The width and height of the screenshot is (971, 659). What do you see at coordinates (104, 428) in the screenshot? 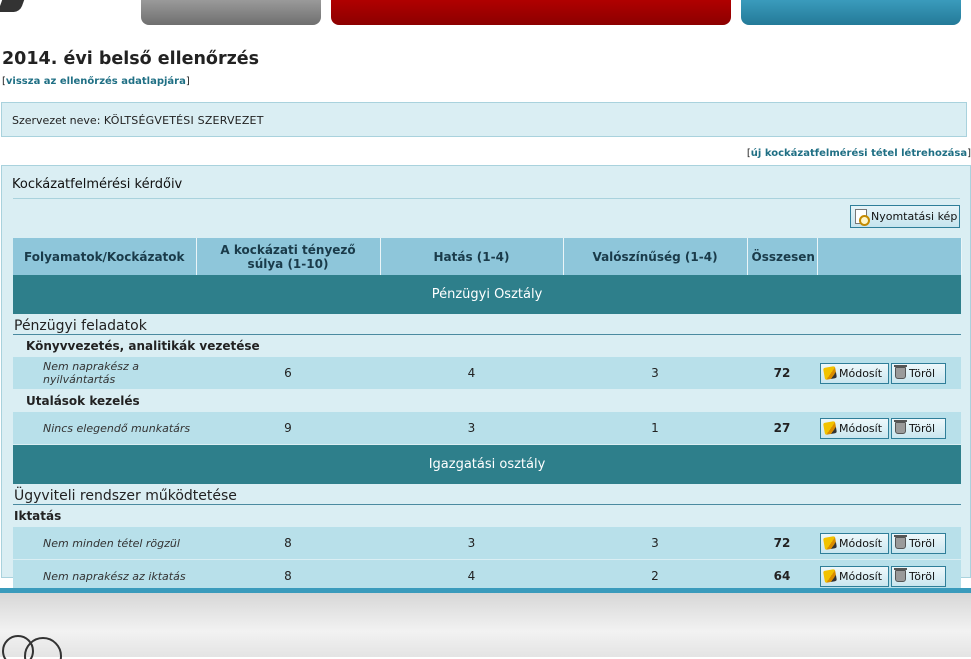
I see `risk-name: Nincs elegendő munkatárs` at bounding box center [104, 428].